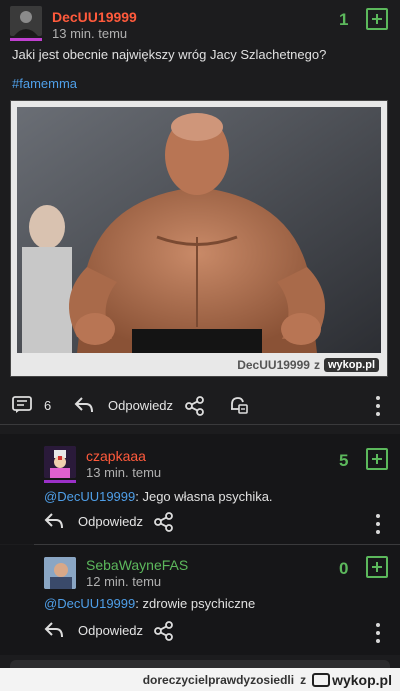 The image size is (400, 691). I want to click on comment-time: 12 min. temu, so click(123, 581).